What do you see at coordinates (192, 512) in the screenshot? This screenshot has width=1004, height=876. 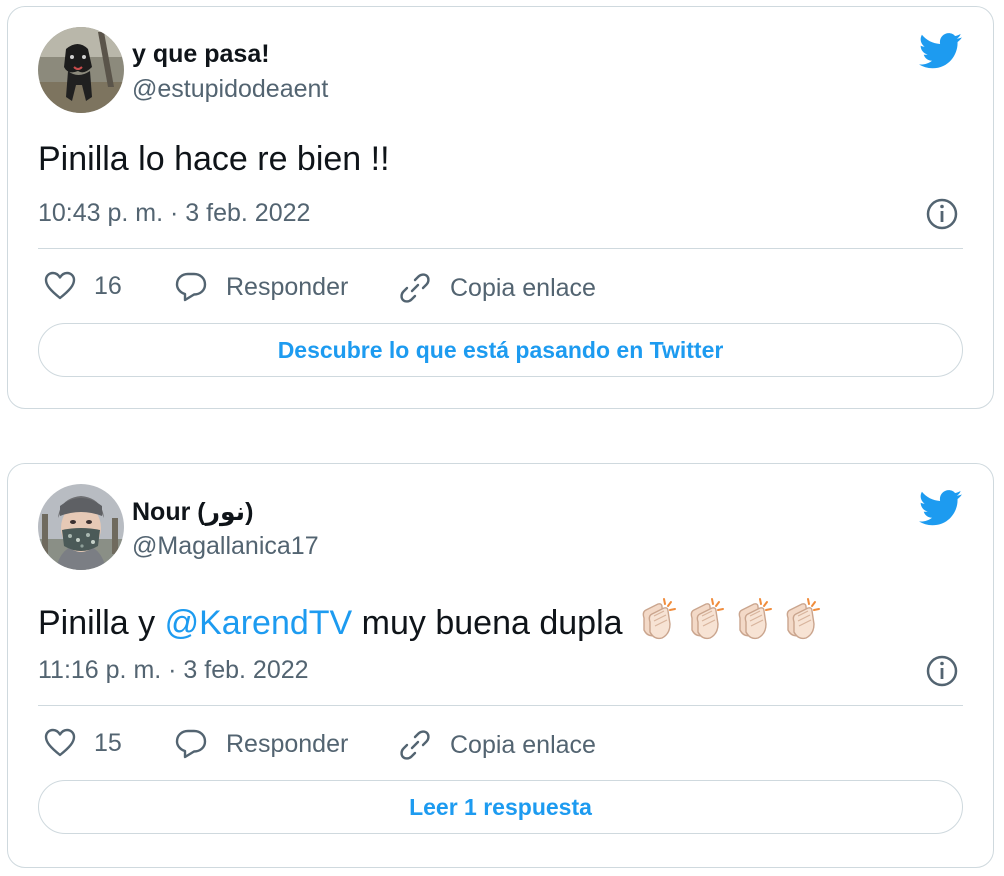 I see `display-name: Nour (نور)` at bounding box center [192, 512].